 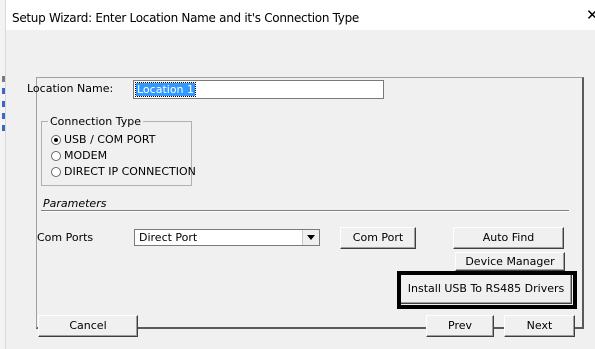 What do you see at coordinates (56, 140) in the screenshot?
I see `radio-usb-com-port` at bounding box center [56, 140].